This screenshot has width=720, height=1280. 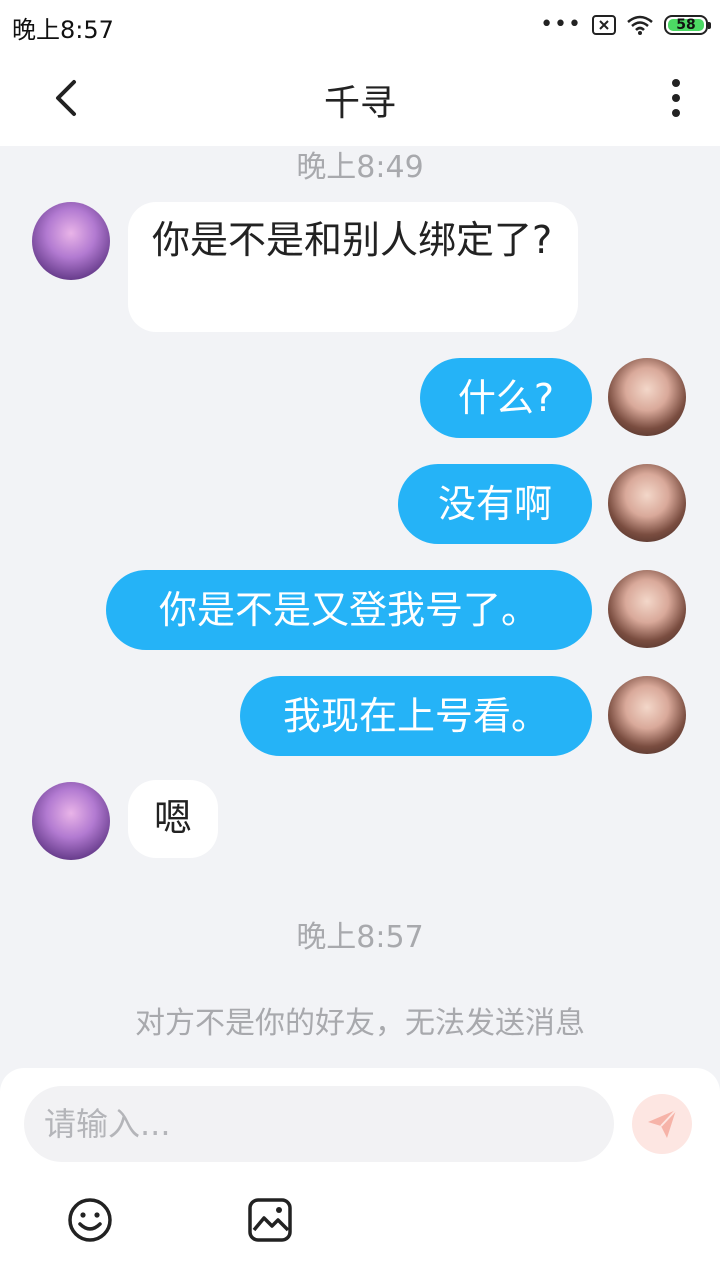 I want to click on smiley-icon, so click(x=90, y=1220).